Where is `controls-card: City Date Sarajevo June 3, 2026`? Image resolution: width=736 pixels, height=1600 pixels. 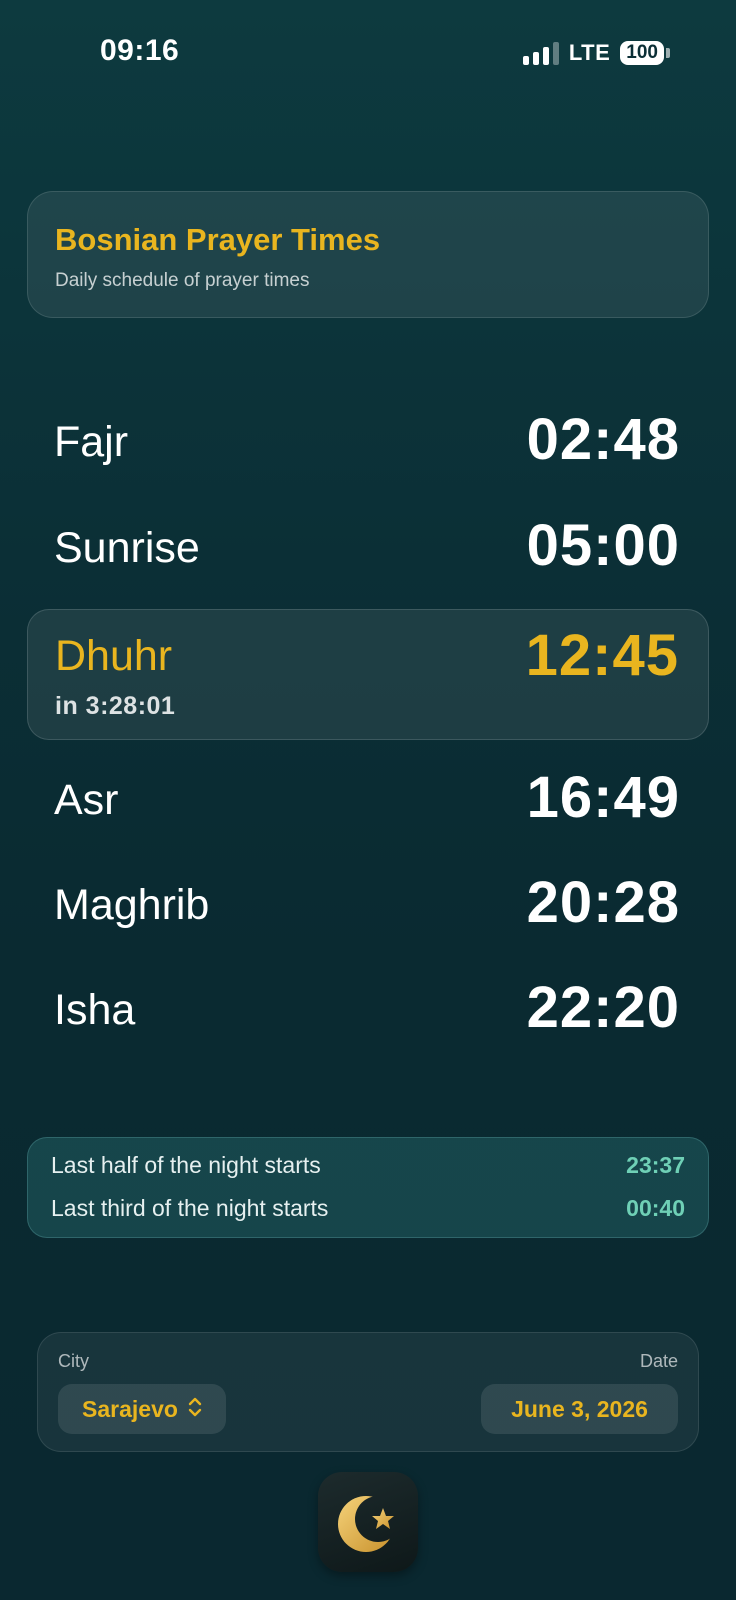 controls-card: City Date Sarajevo June 3, 2026 is located at coordinates (368, 1392).